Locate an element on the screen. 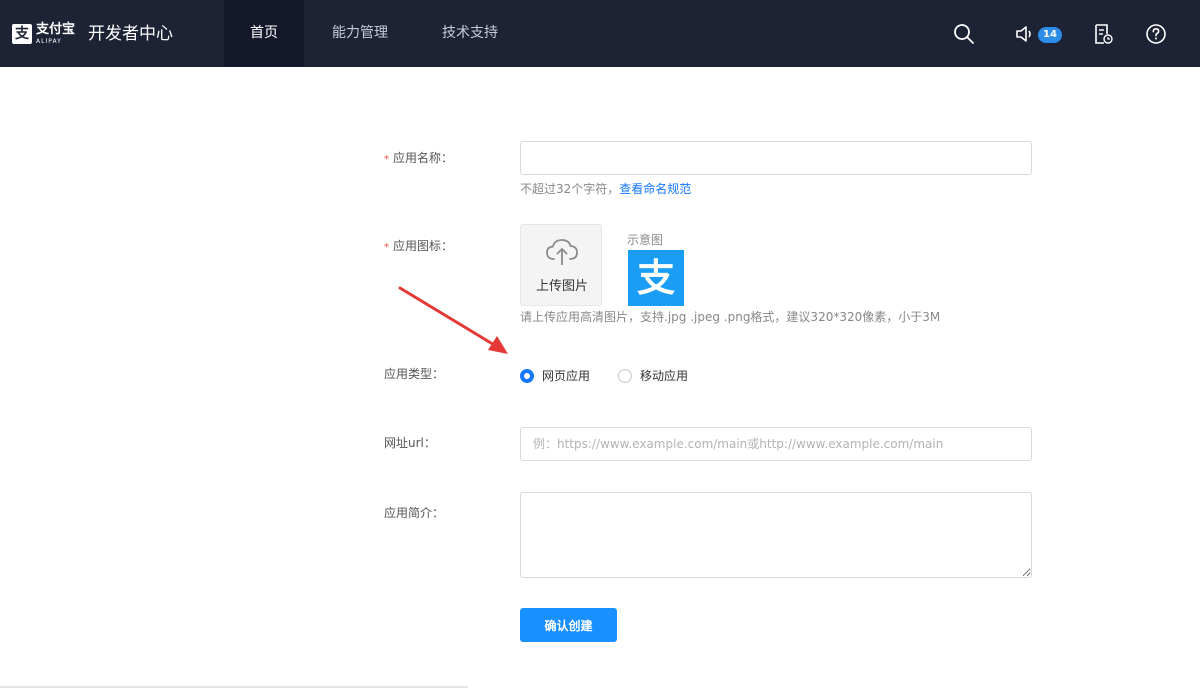  speaker-icon is located at coordinates (1025, 34).